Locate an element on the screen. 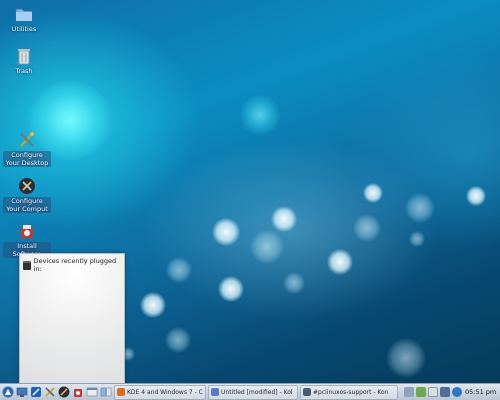  volume-icon is located at coordinates (445, 392).